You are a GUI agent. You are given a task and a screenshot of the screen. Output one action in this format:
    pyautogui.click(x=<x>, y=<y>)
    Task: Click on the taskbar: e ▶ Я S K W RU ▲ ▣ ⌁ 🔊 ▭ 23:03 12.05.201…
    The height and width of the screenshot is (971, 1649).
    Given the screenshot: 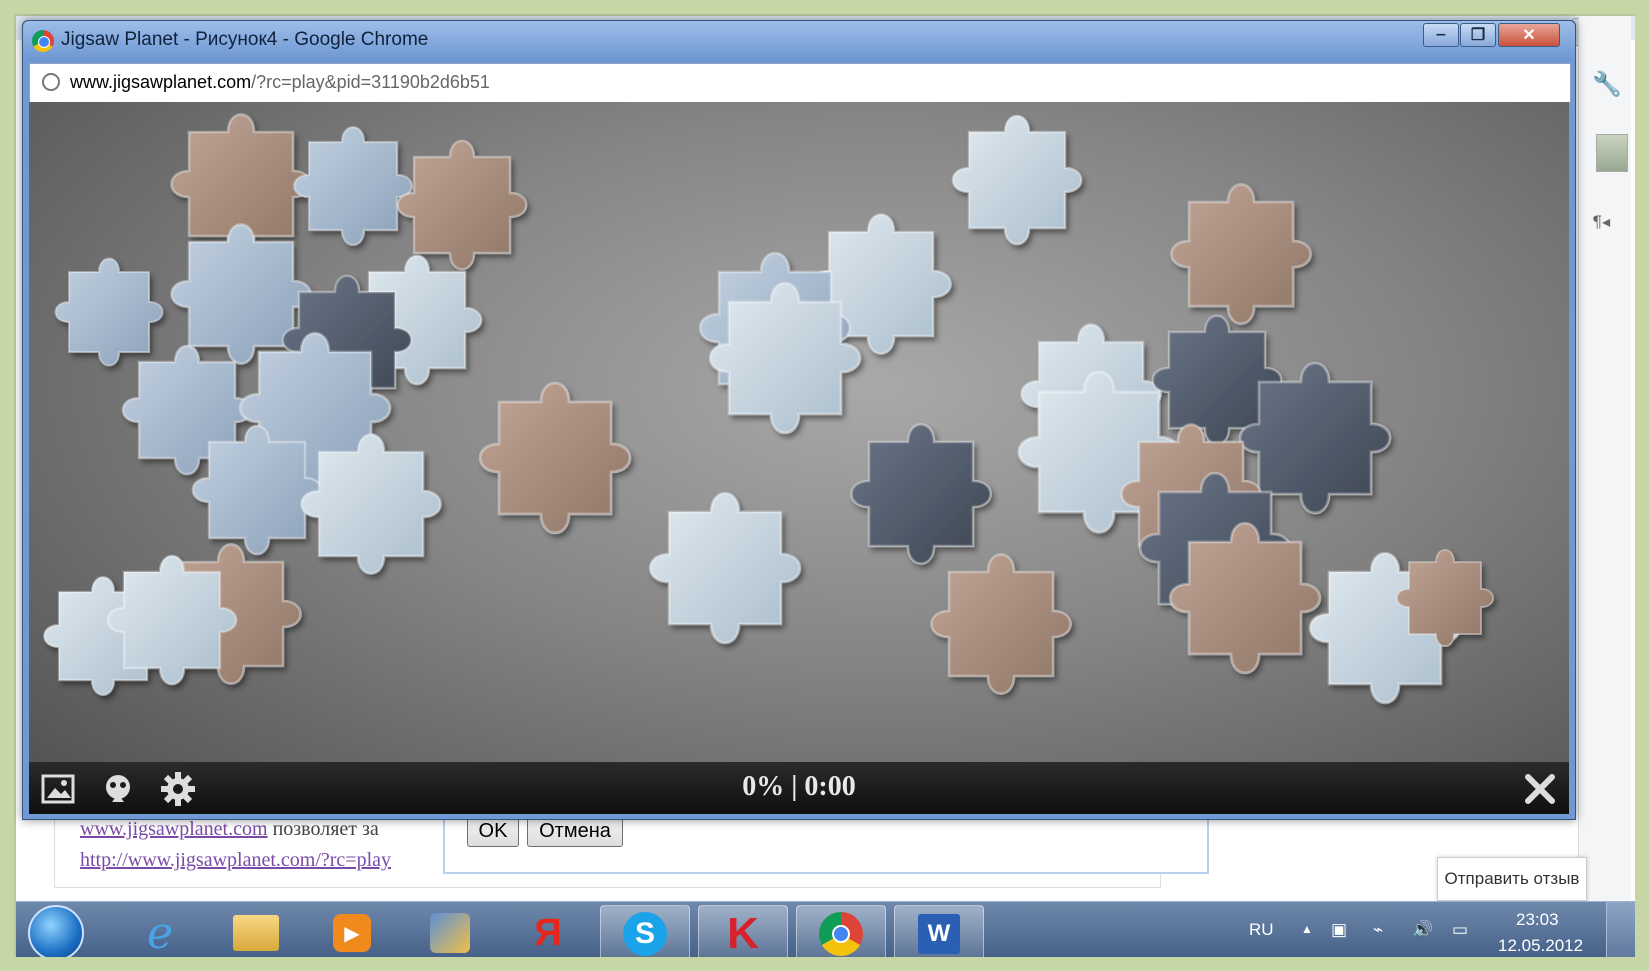 What is the action you would take?
    pyautogui.click(x=826, y=932)
    